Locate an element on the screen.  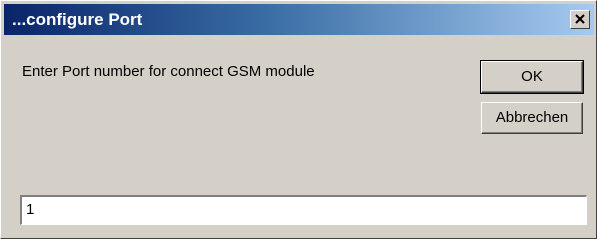
port-number-input: 1 is located at coordinates (303, 210).